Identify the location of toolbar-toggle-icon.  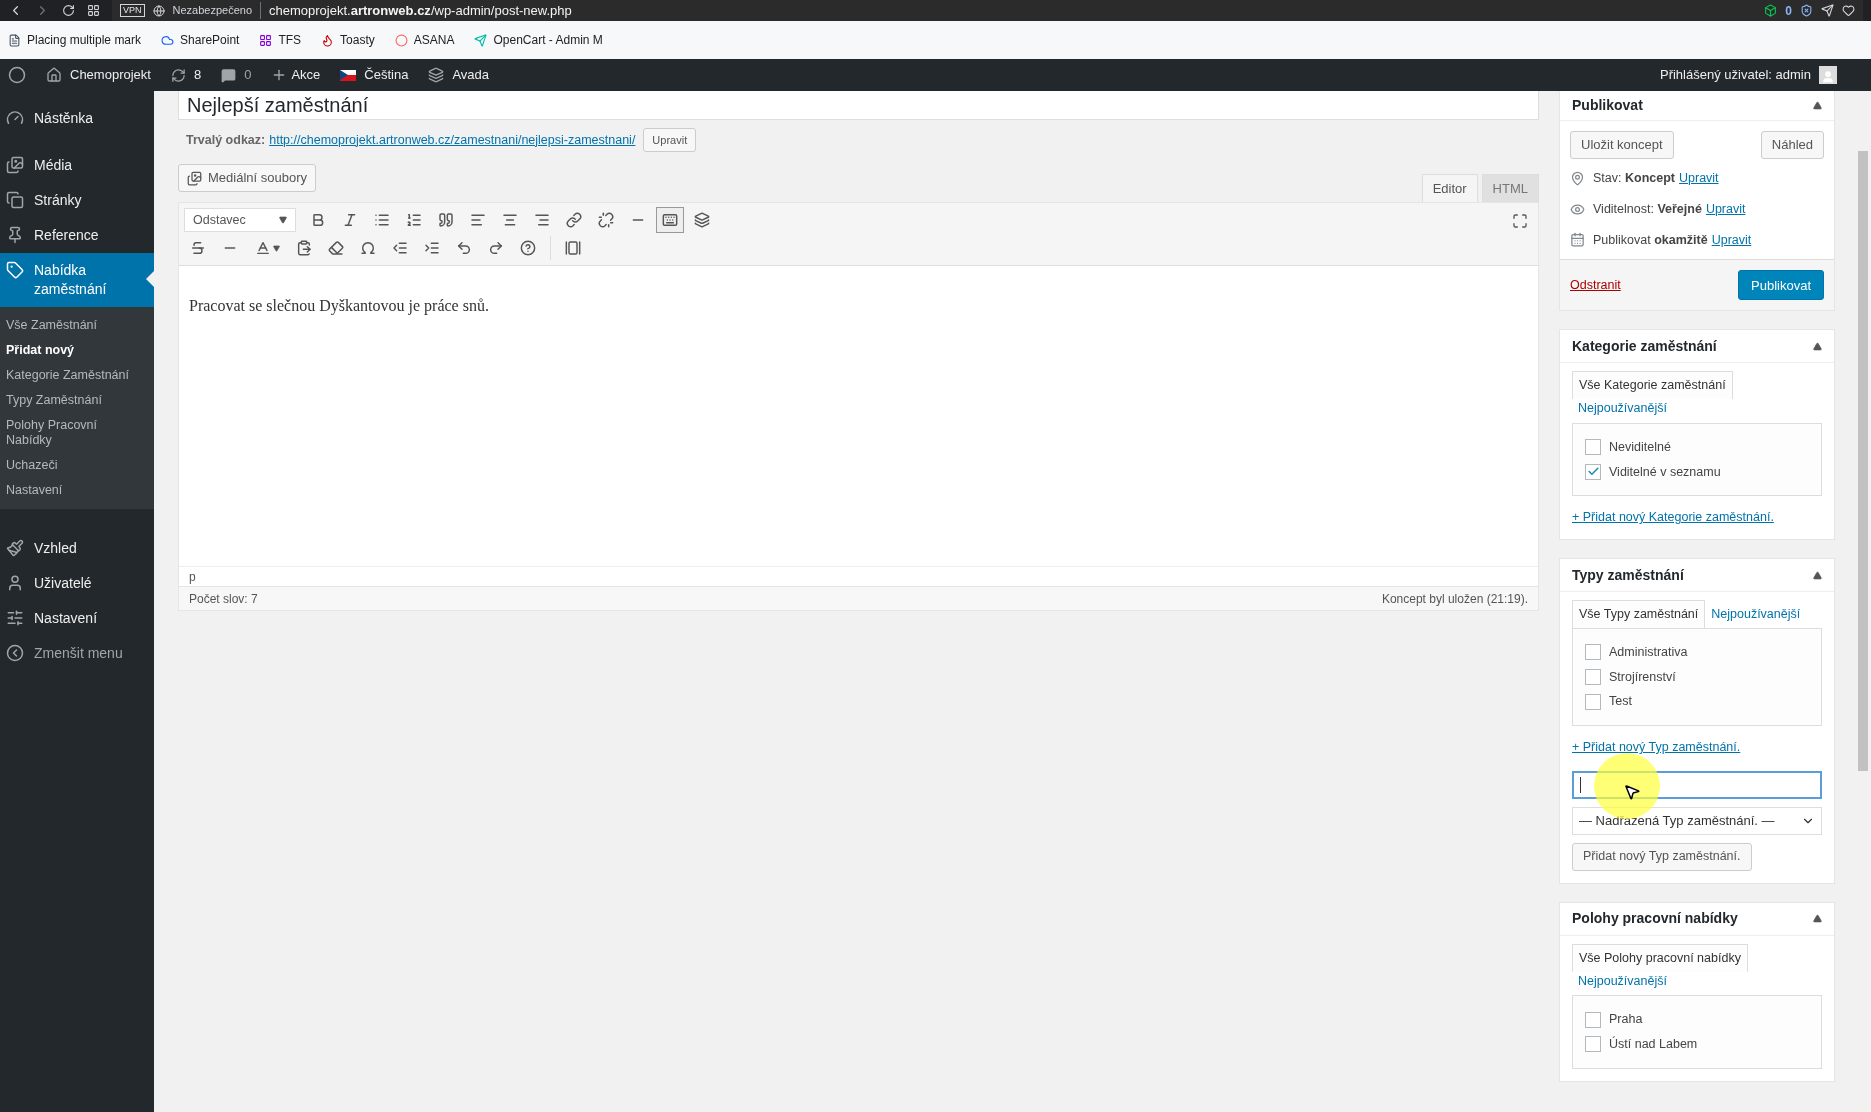
(670, 220).